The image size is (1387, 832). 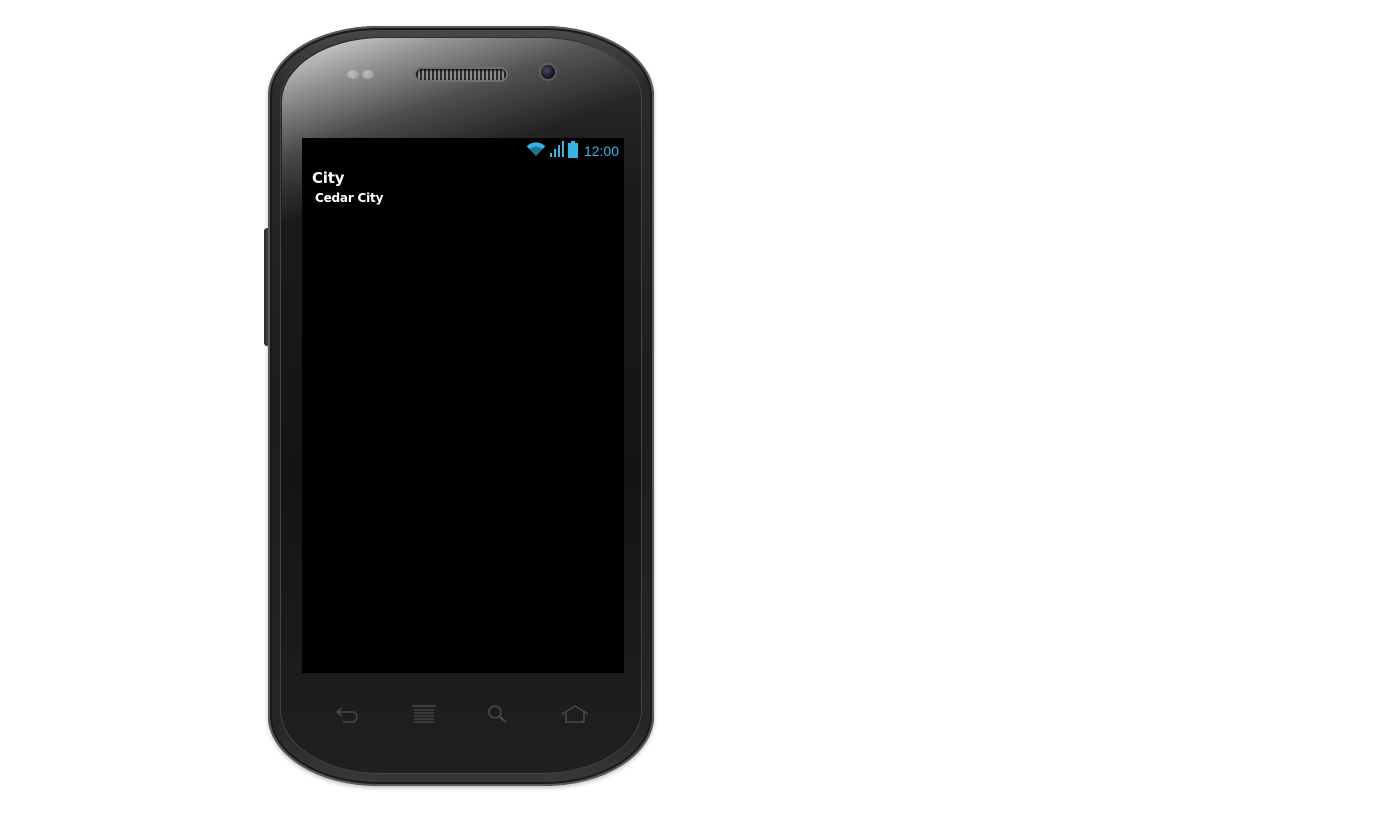 I want to click on wifi-icon, so click(x=536, y=151).